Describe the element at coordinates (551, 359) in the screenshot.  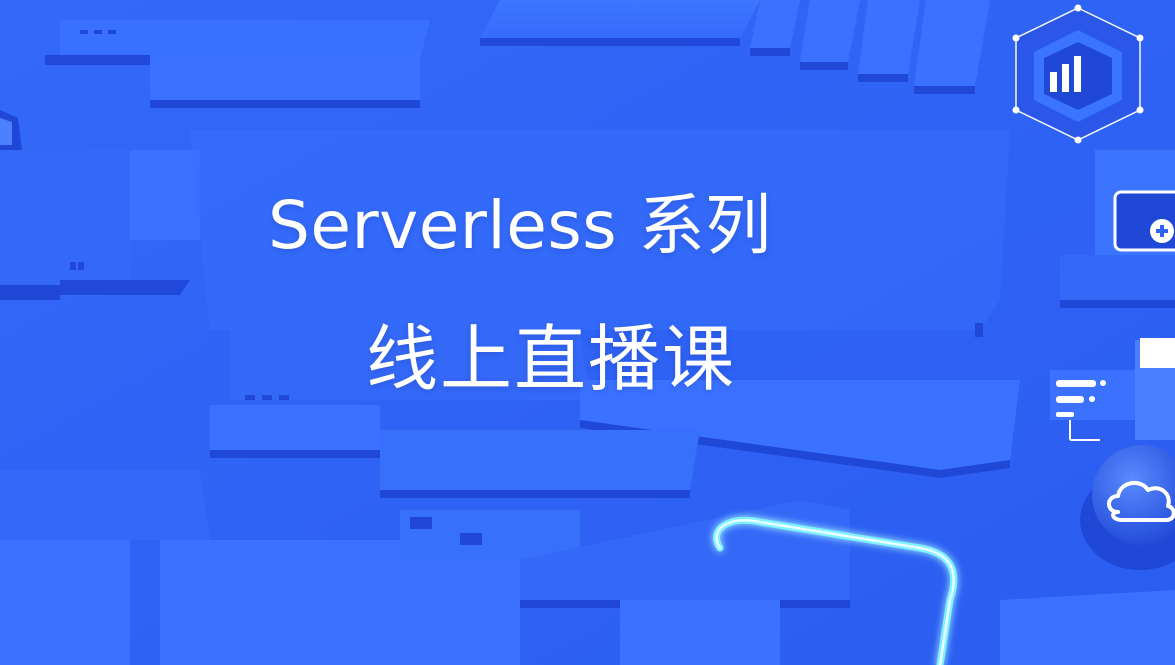
I see `banner-subtitle: 线上直播课` at that location.